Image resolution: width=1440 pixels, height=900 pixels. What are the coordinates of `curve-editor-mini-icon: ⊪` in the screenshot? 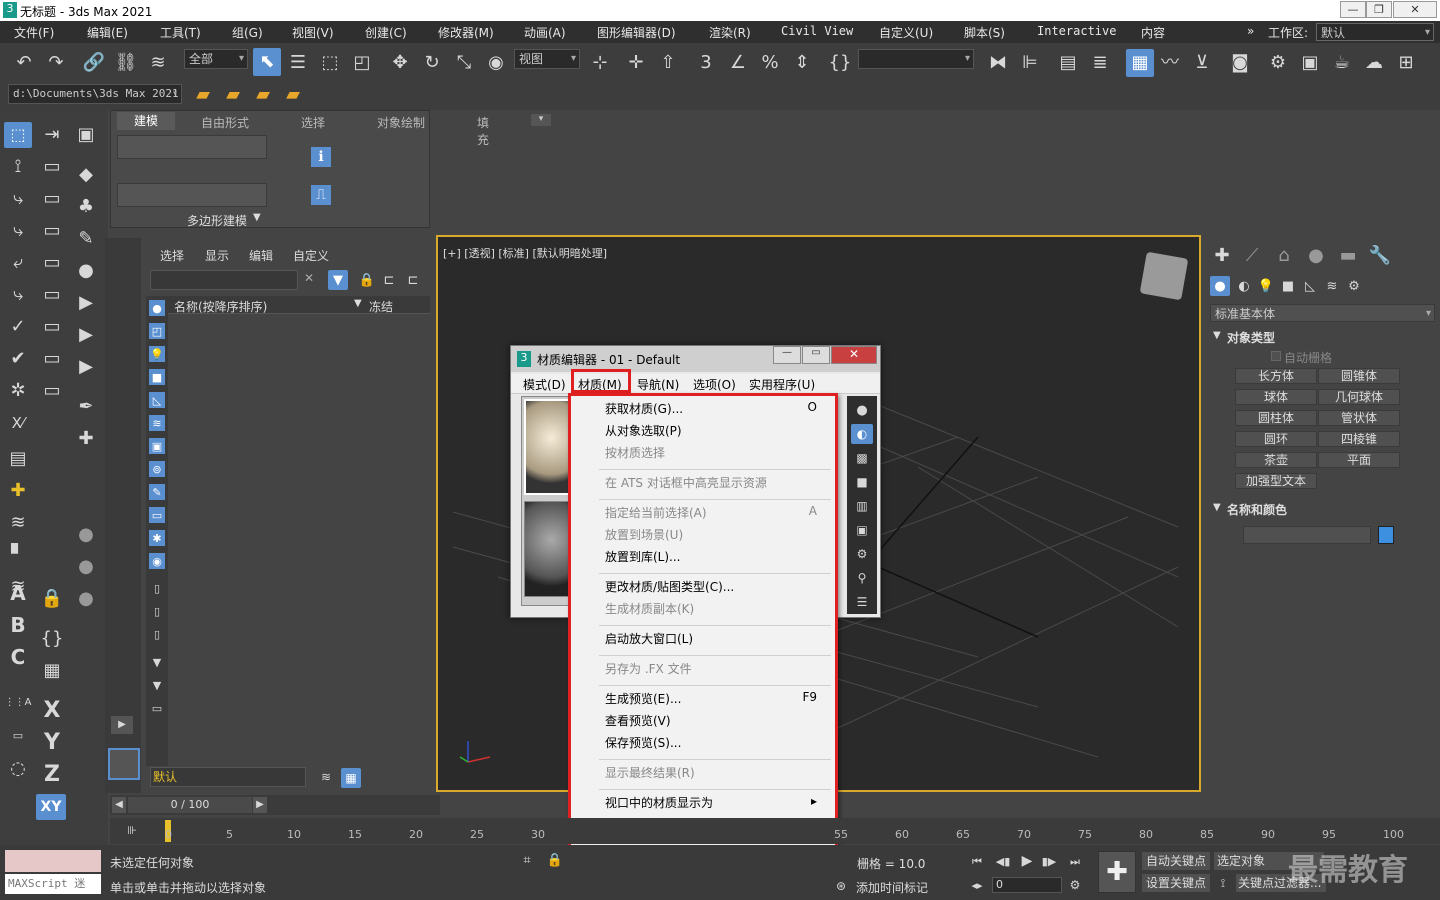 It's located at (132, 830).